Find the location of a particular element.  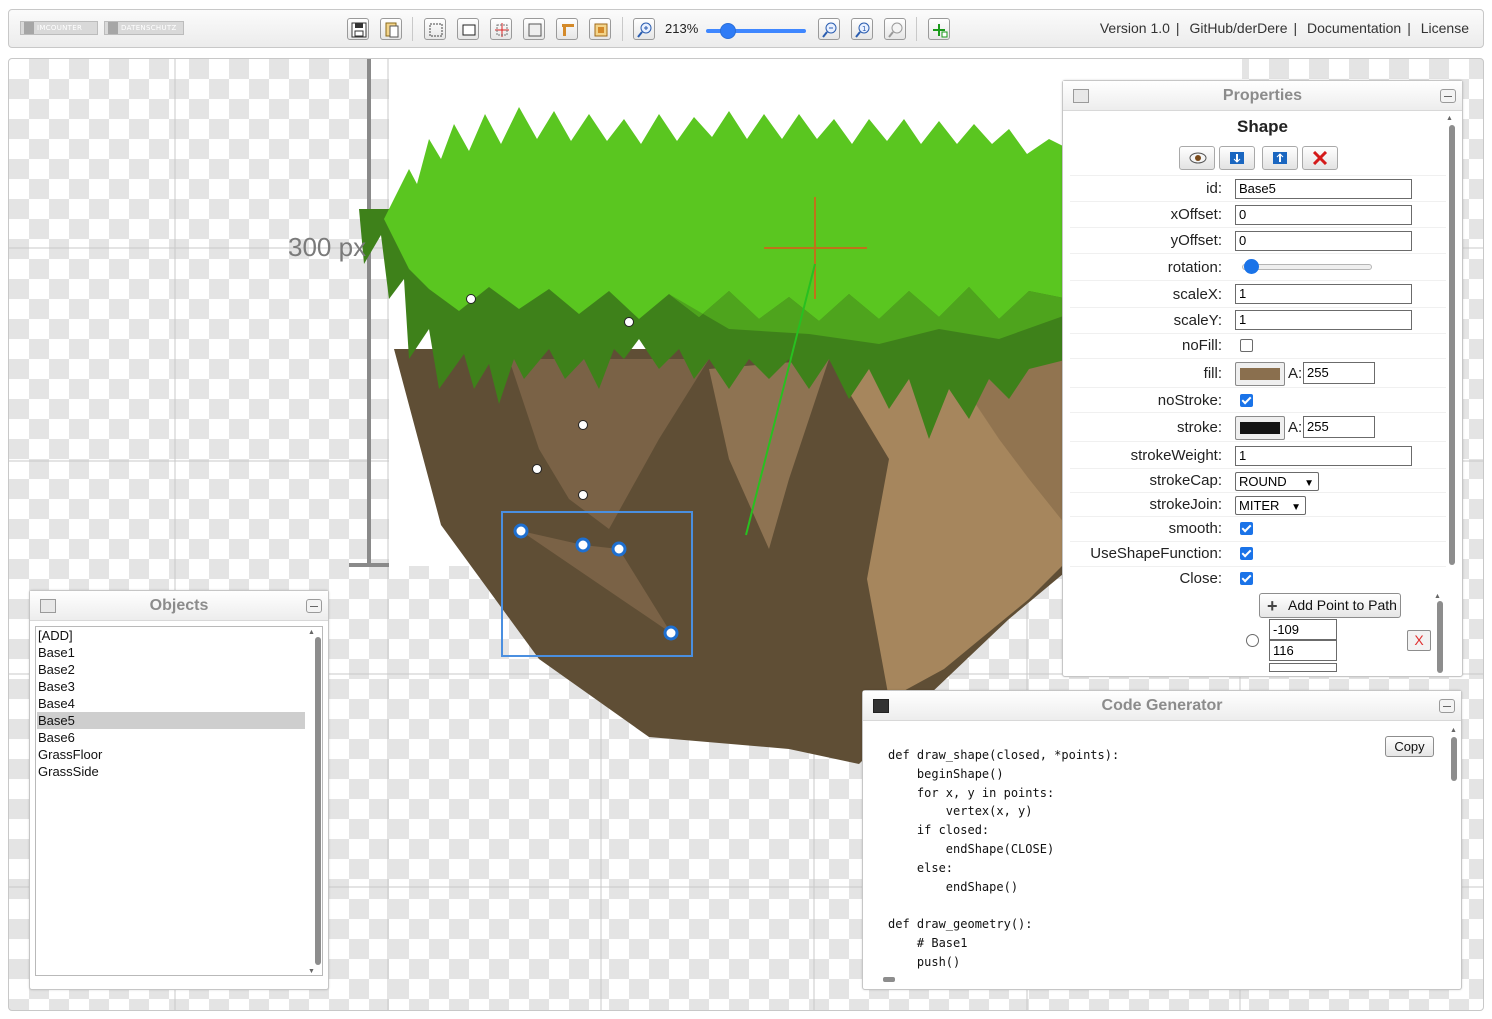

code-horizontal-scrollbar is located at coordinates (889, 979).